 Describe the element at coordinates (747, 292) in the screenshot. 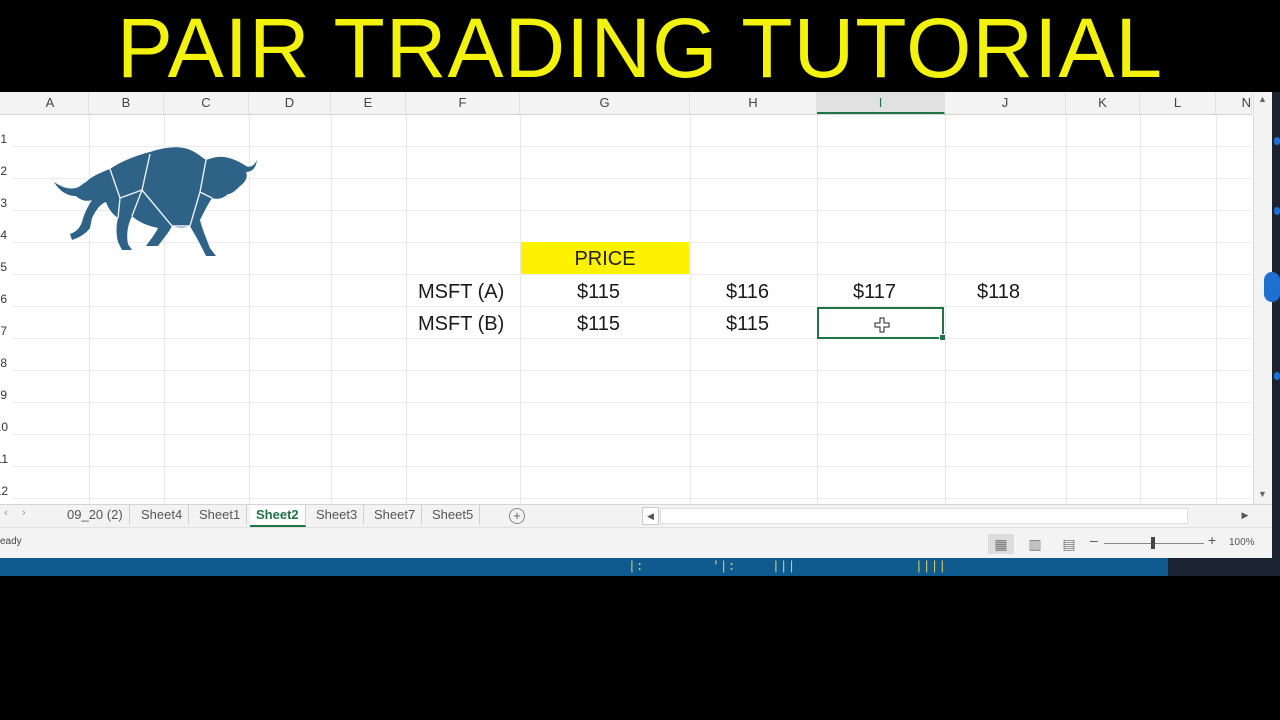

I see `price-cell-a-2: $116` at that location.